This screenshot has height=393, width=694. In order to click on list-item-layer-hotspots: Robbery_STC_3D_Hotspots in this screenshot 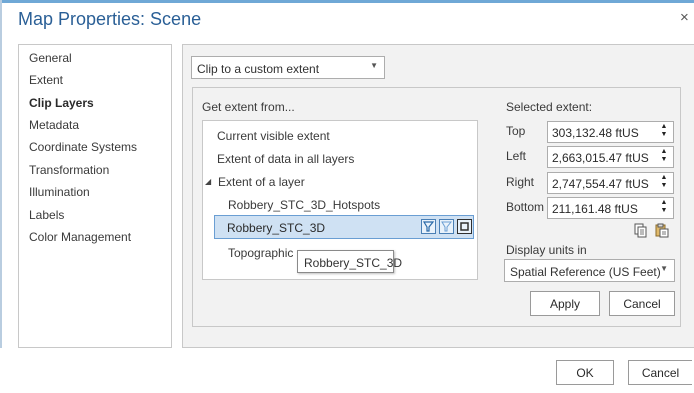, I will do `click(304, 205)`.